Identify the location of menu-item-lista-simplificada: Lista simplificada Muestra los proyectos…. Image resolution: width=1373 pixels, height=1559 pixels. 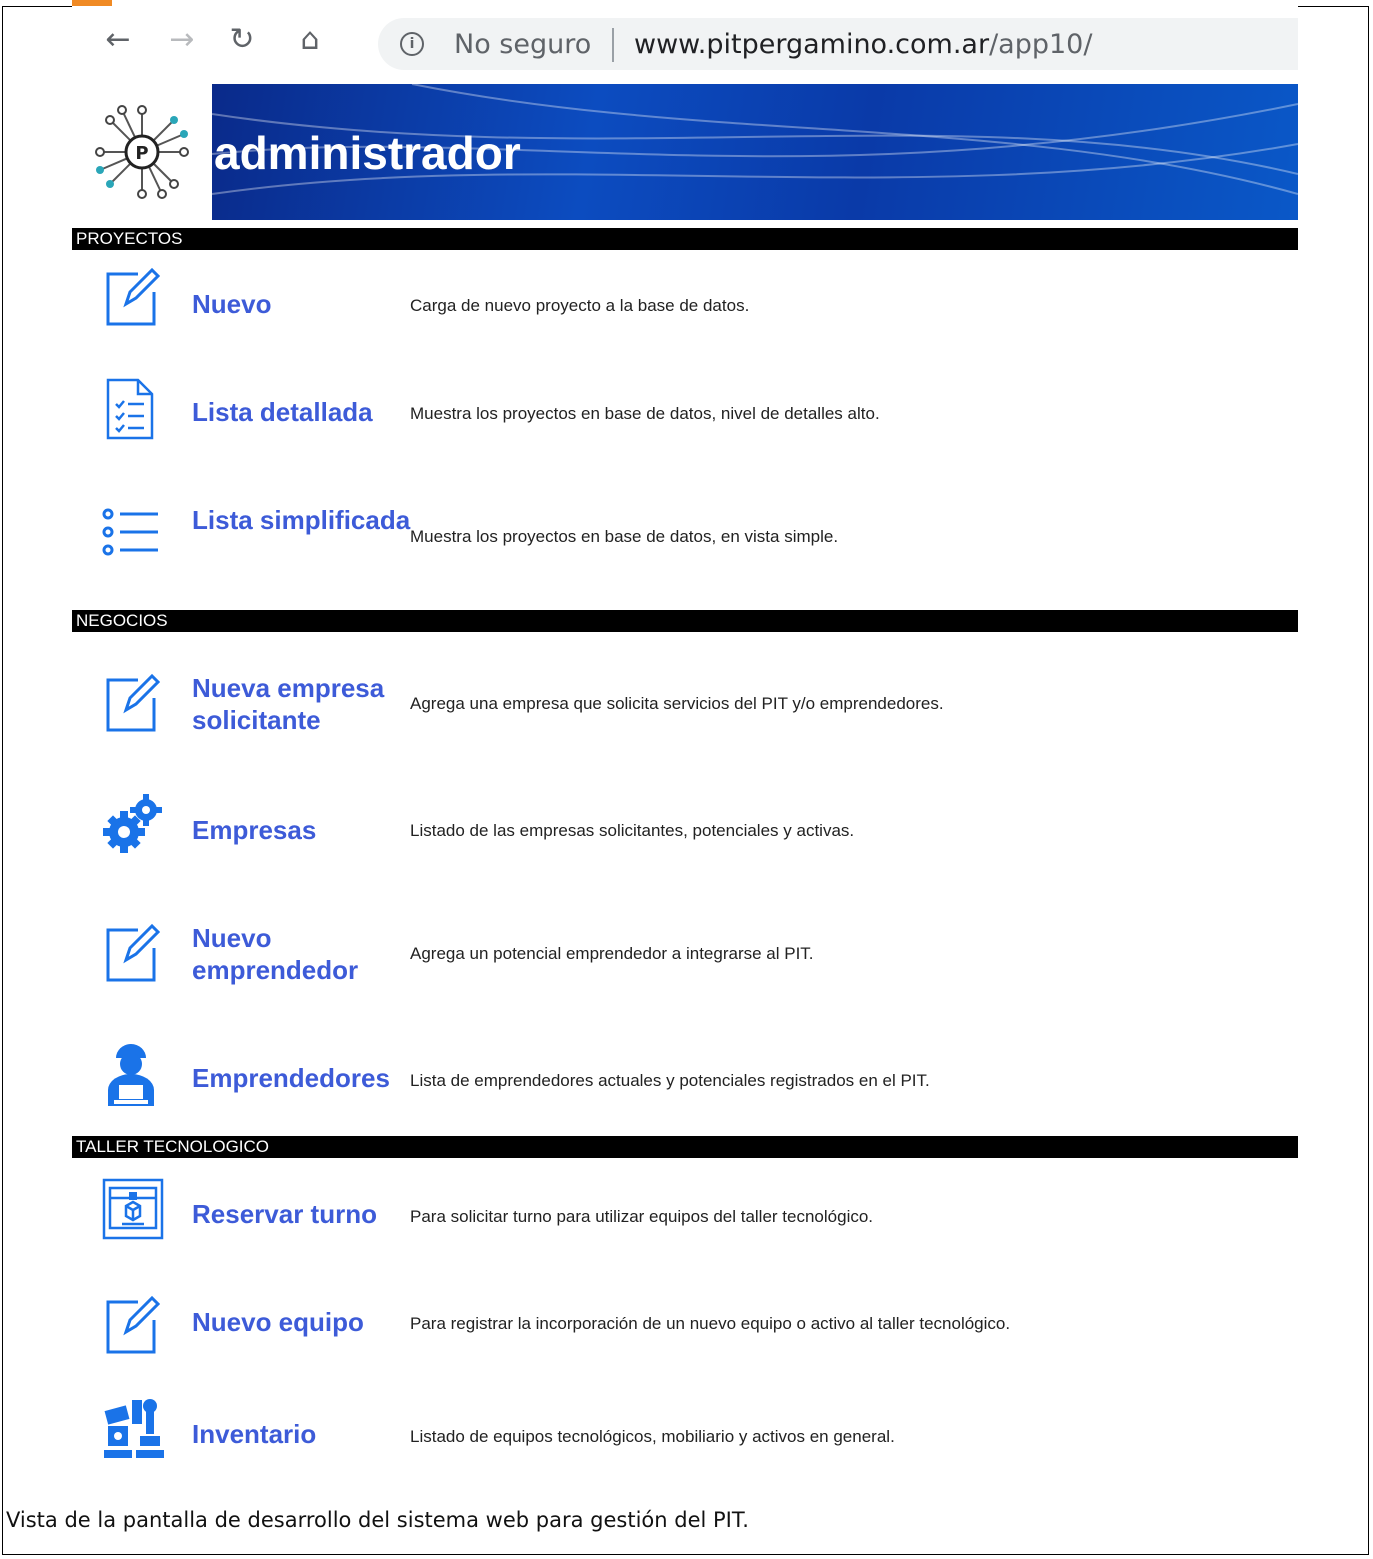
(685, 535).